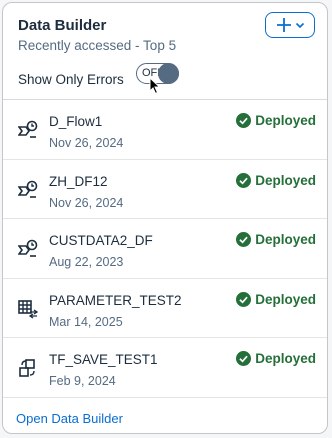 The image size is (332, 438). Describe the element at coordinates (86, 321) in the screenshot. I see `item-date: Mar 14, 2025` at that location.